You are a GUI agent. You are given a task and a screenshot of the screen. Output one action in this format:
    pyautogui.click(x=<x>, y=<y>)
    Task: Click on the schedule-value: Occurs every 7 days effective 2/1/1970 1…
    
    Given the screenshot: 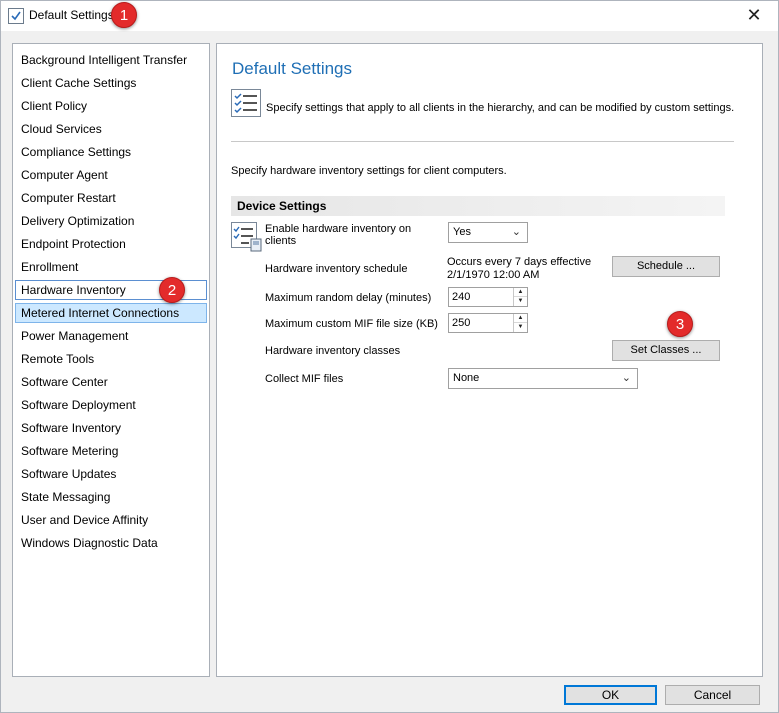 What is the action you would take?
    pyautogui.click(x=519, y=269)
    